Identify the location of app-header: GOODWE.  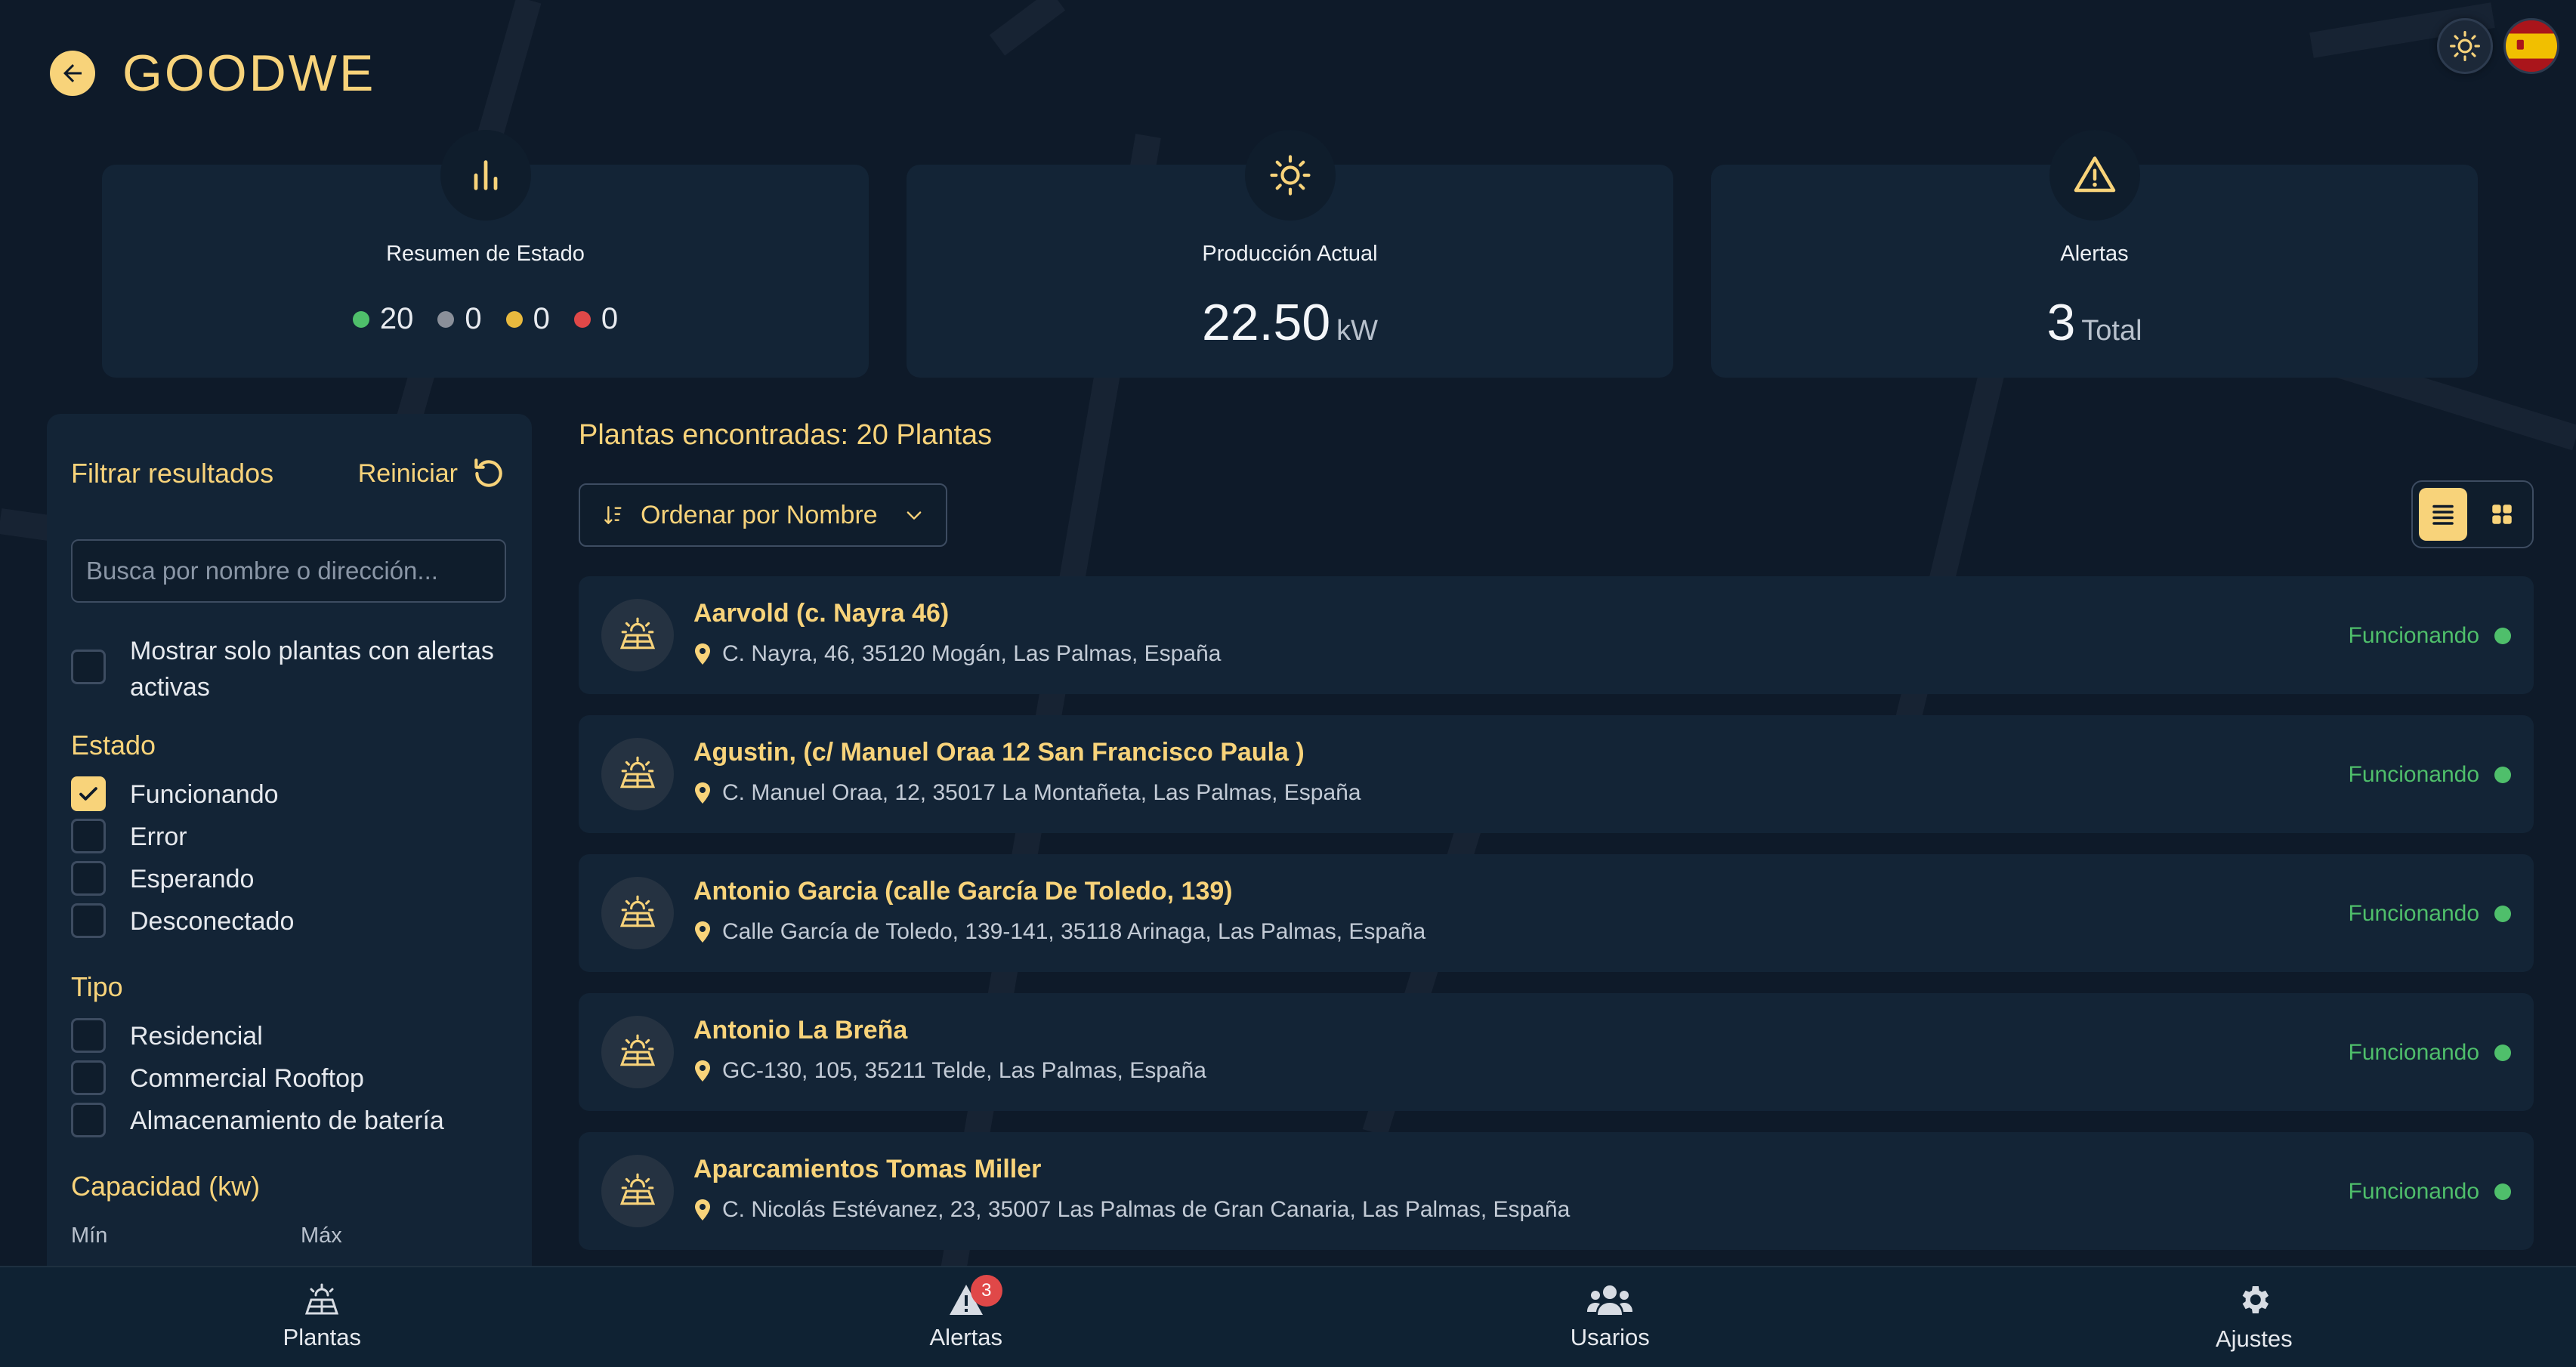
(212, 73).